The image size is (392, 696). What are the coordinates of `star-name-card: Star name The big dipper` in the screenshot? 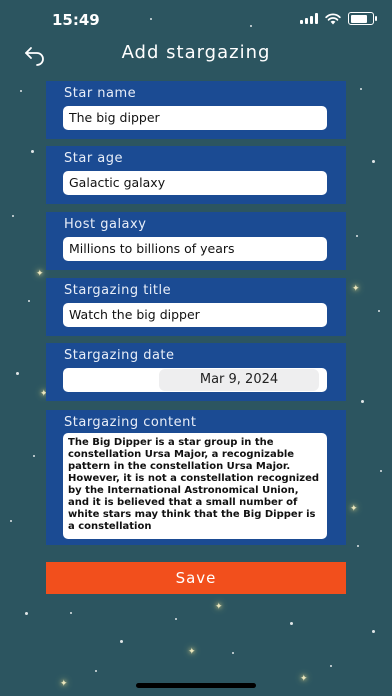 It's located at (196, 110).